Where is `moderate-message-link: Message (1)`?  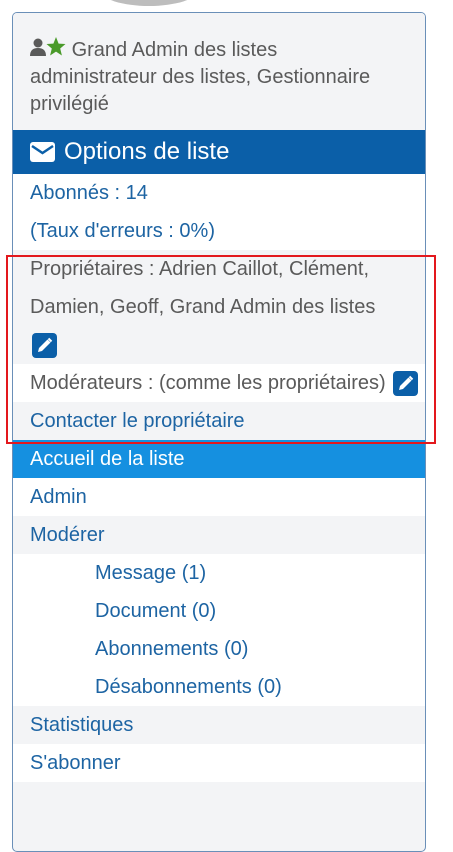 moderate-message-link: Message (1) is located at coordinates (219, 573).